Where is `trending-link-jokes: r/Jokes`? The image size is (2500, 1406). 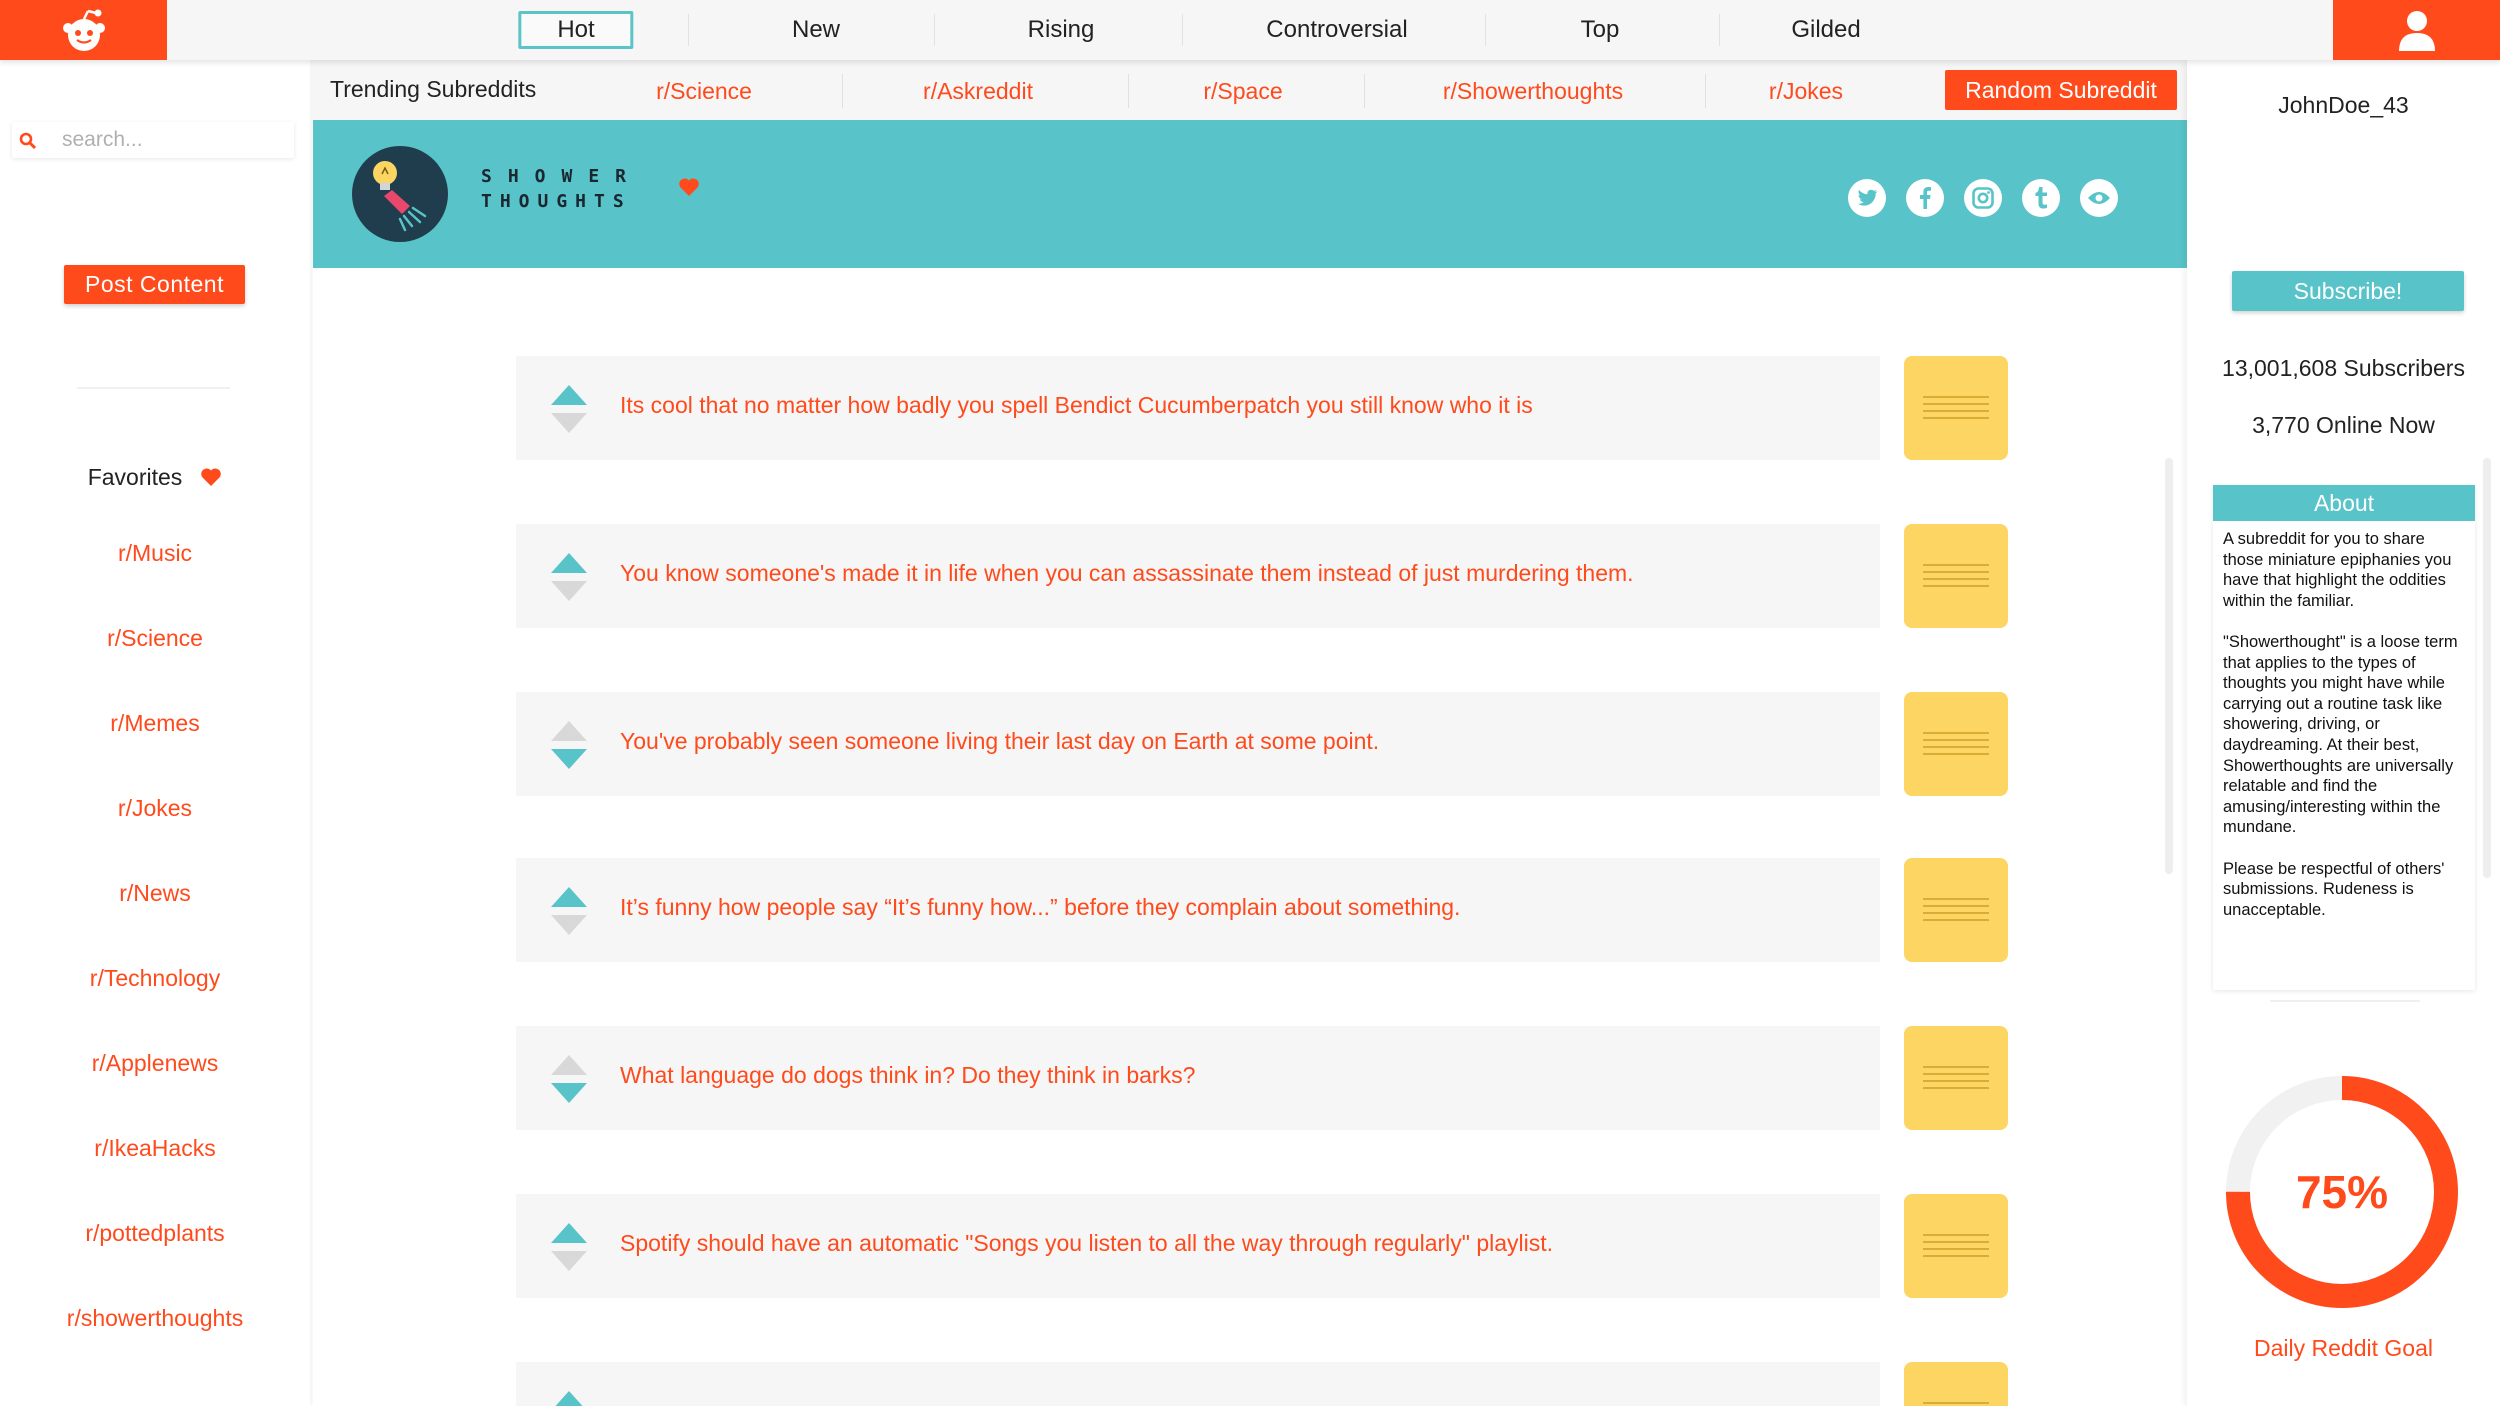 trending-link-jokes: r/Jokes is located at coordinates (1806, 91).